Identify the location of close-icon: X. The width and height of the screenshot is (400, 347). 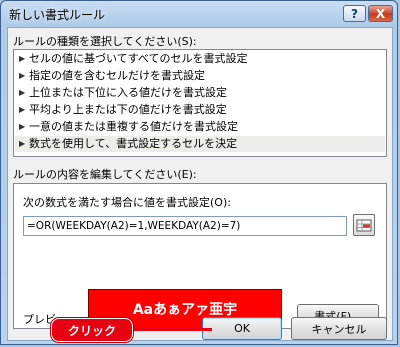
(380, 13).